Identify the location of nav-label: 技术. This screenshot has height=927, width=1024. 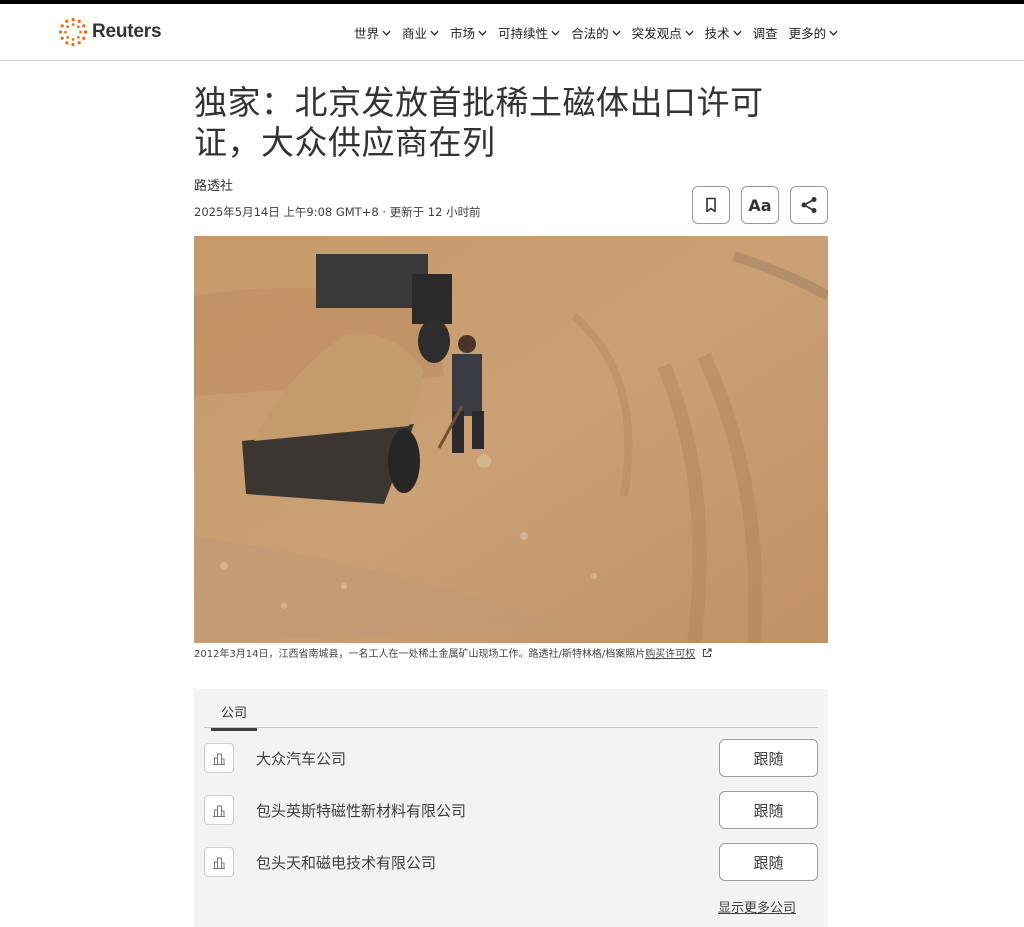
(717, 33).